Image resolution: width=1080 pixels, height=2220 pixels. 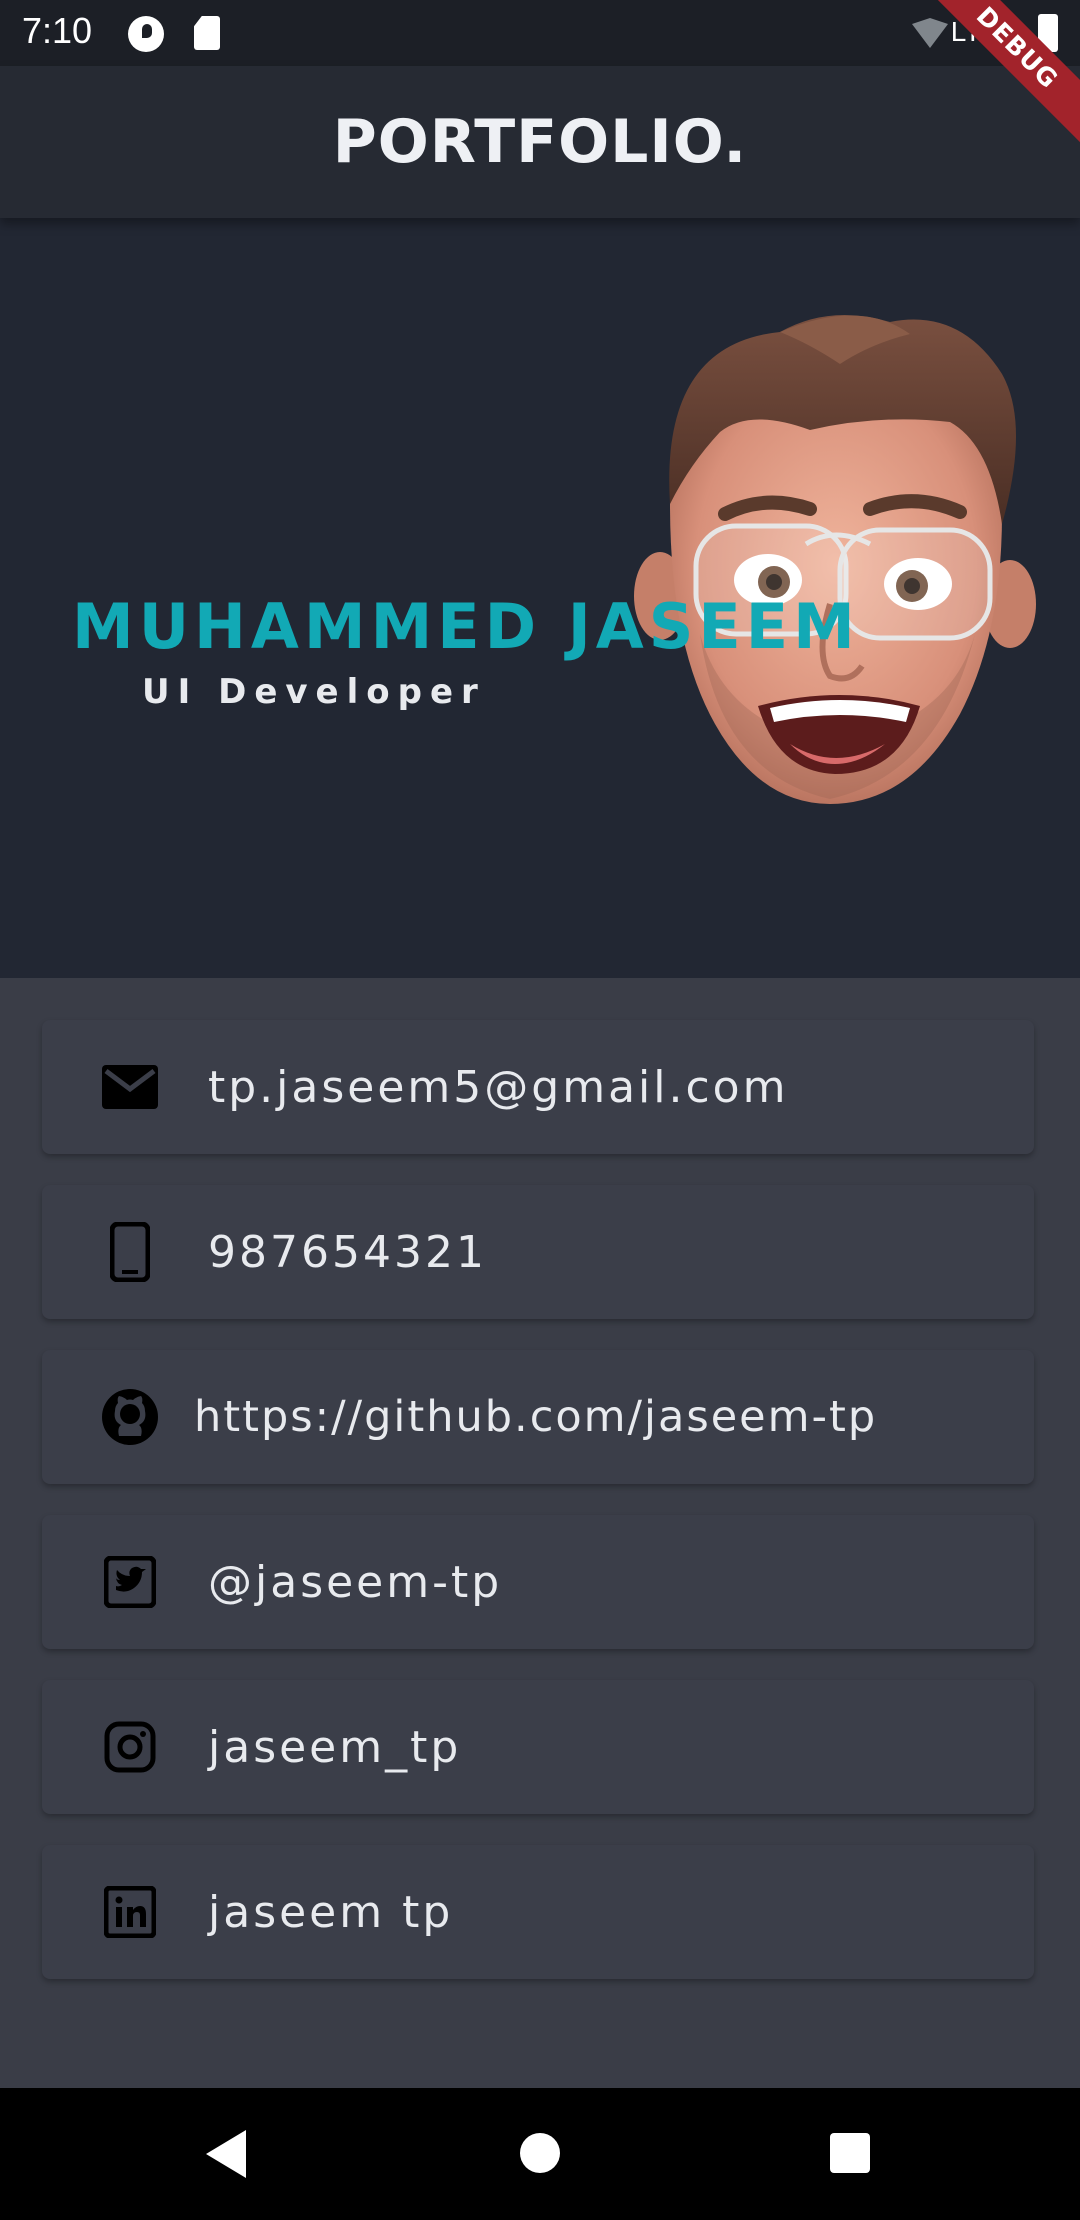 What do you see at coordinates (347, 1252) in the screenshot?
I see `phone-text: 987654321` at bounding box center [347, 1252].